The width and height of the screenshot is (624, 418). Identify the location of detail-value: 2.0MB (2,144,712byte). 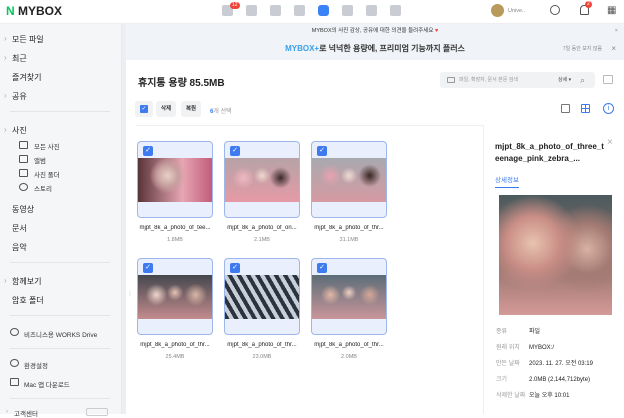
(560, 380).